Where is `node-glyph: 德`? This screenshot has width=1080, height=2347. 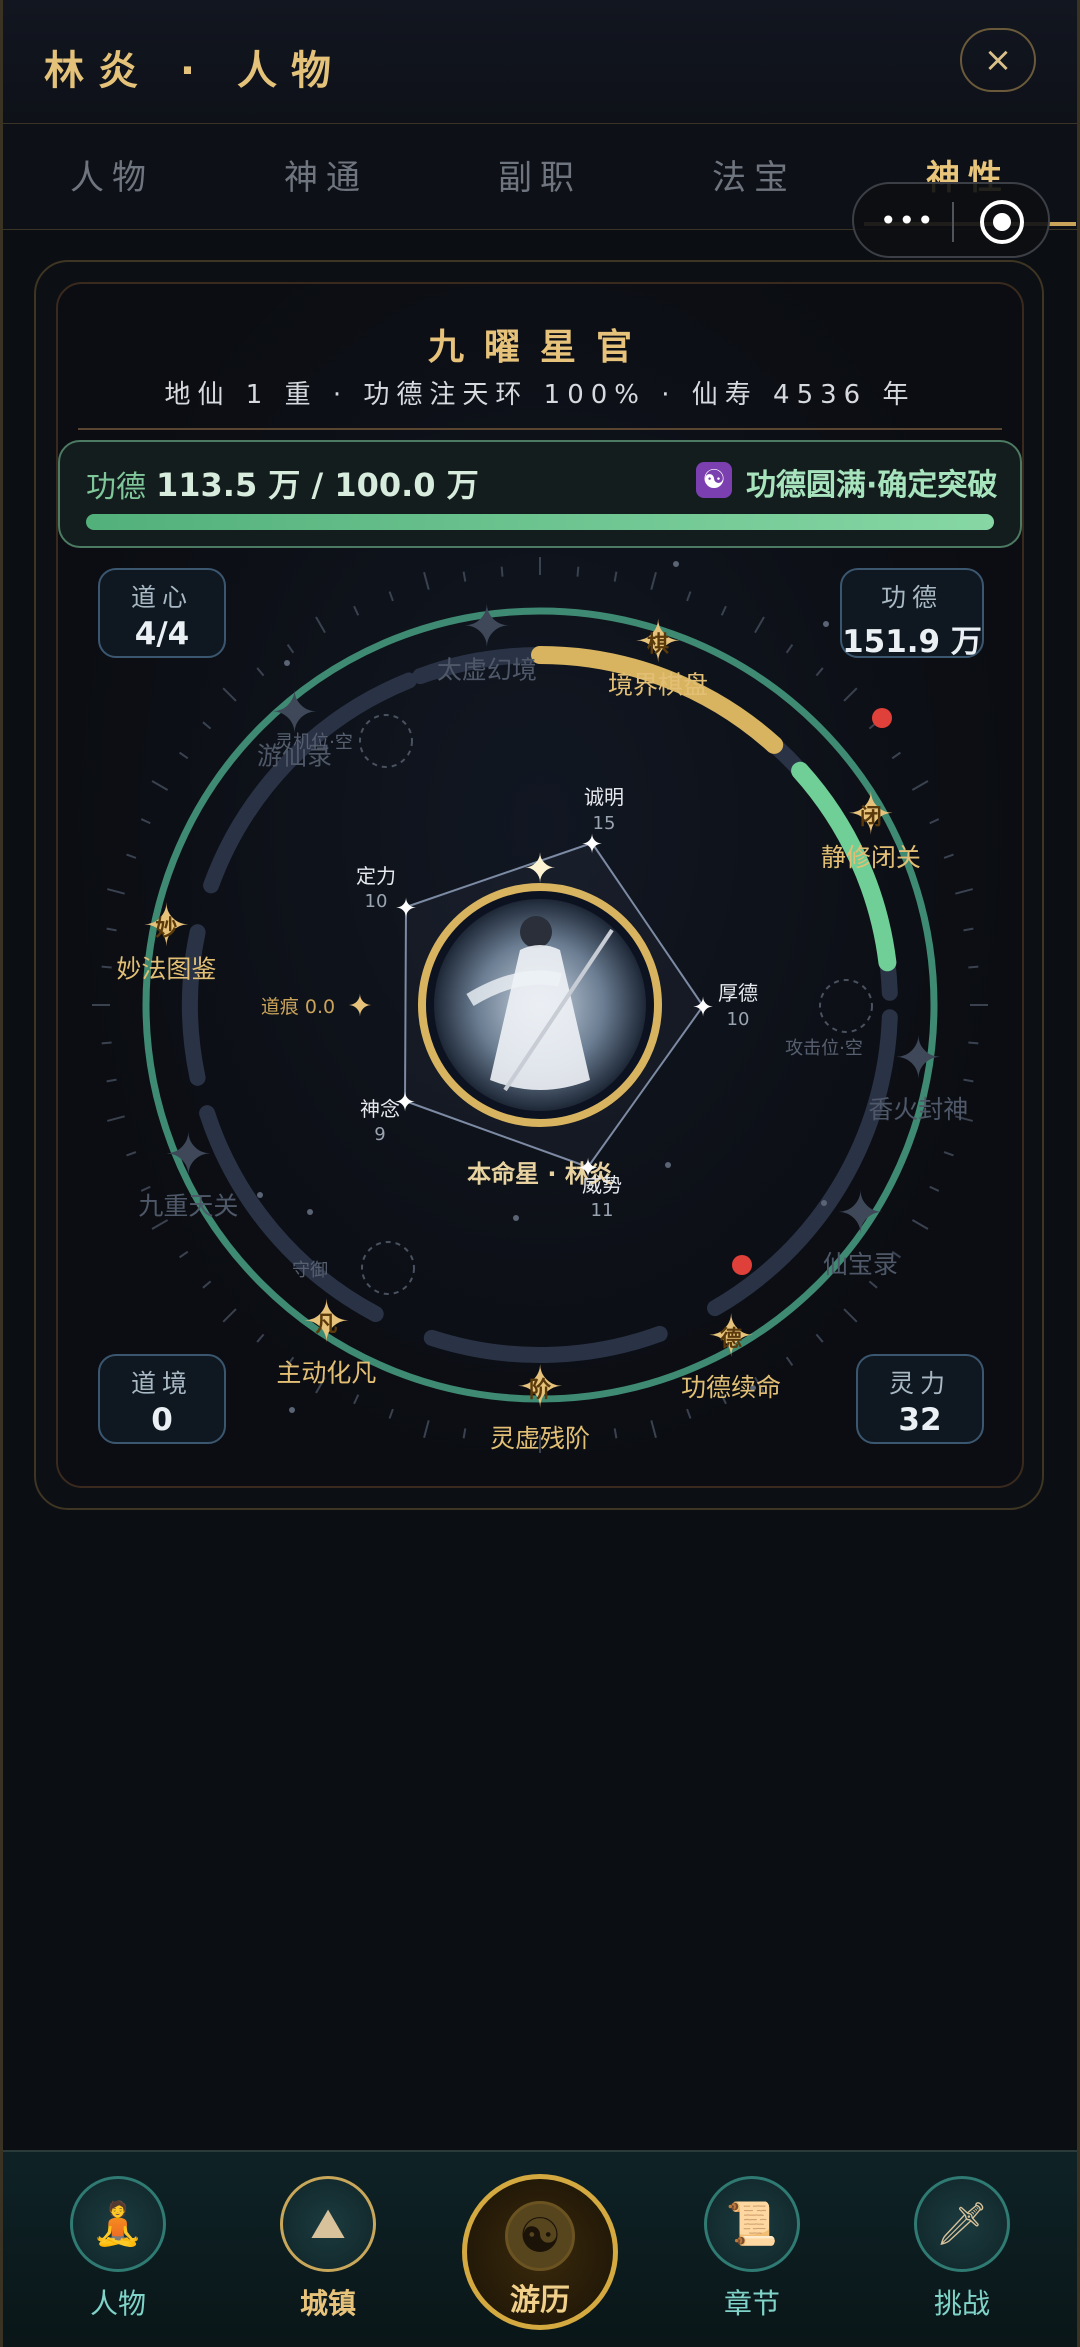
node-glyph: 德 is located at coordinates (731, 1339).